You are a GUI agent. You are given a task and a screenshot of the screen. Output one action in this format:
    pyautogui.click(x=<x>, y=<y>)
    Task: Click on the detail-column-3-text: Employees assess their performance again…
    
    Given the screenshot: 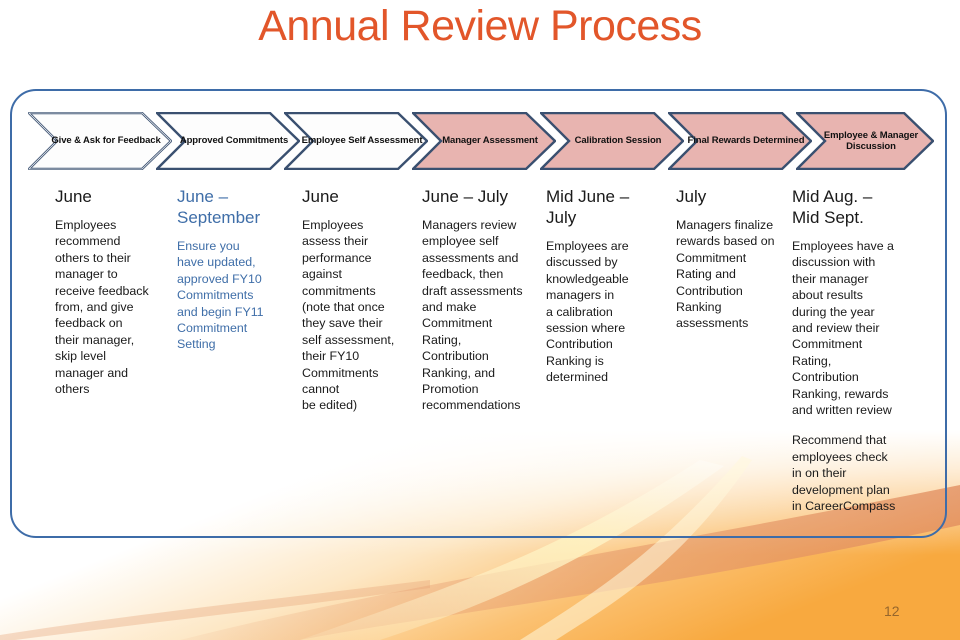 What is the action you would take?
    pyautogui.click(x=348, y=315)
    